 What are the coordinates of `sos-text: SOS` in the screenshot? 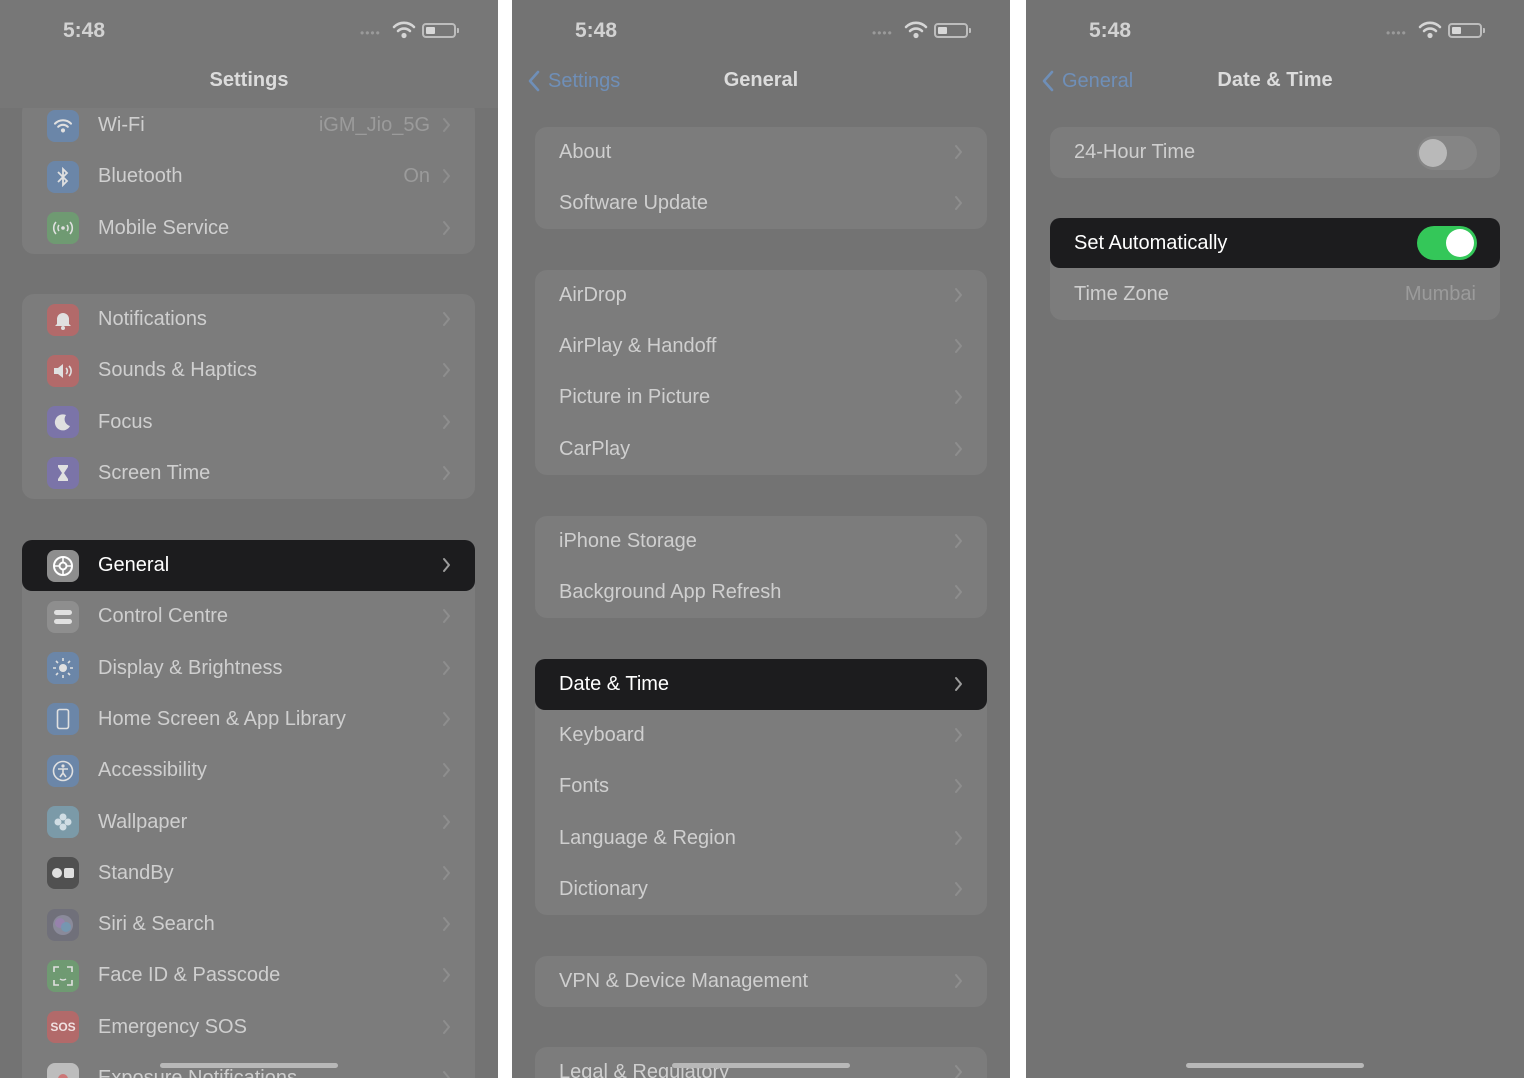 It's located at (63, 1027).